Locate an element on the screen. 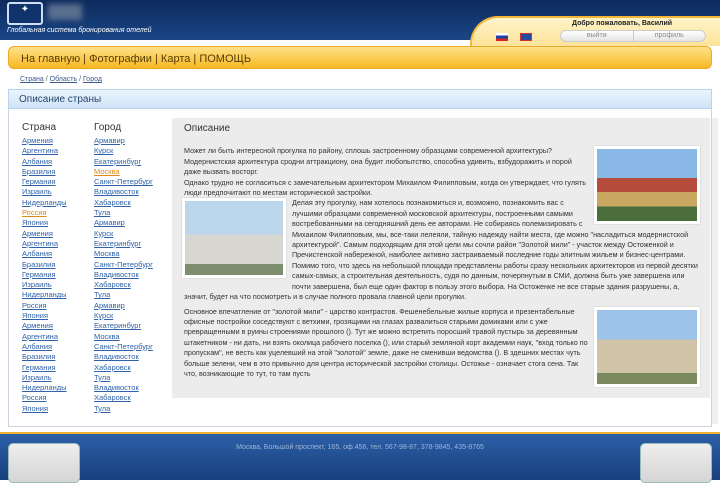 Image resolution: width=720 pixels, height=483 pixels. ru-flag-icon is located at coordinates (502, 37).